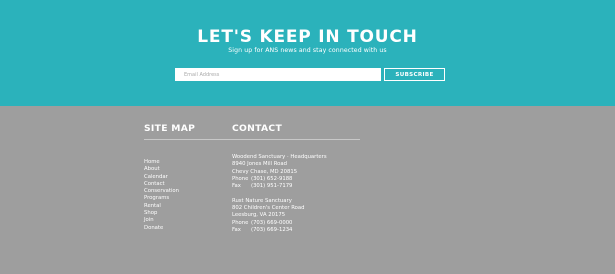 The width and height of the screenshot is (615, 274). I want to click on sitemap-item-calendar: Calendar, so click(161, 174).